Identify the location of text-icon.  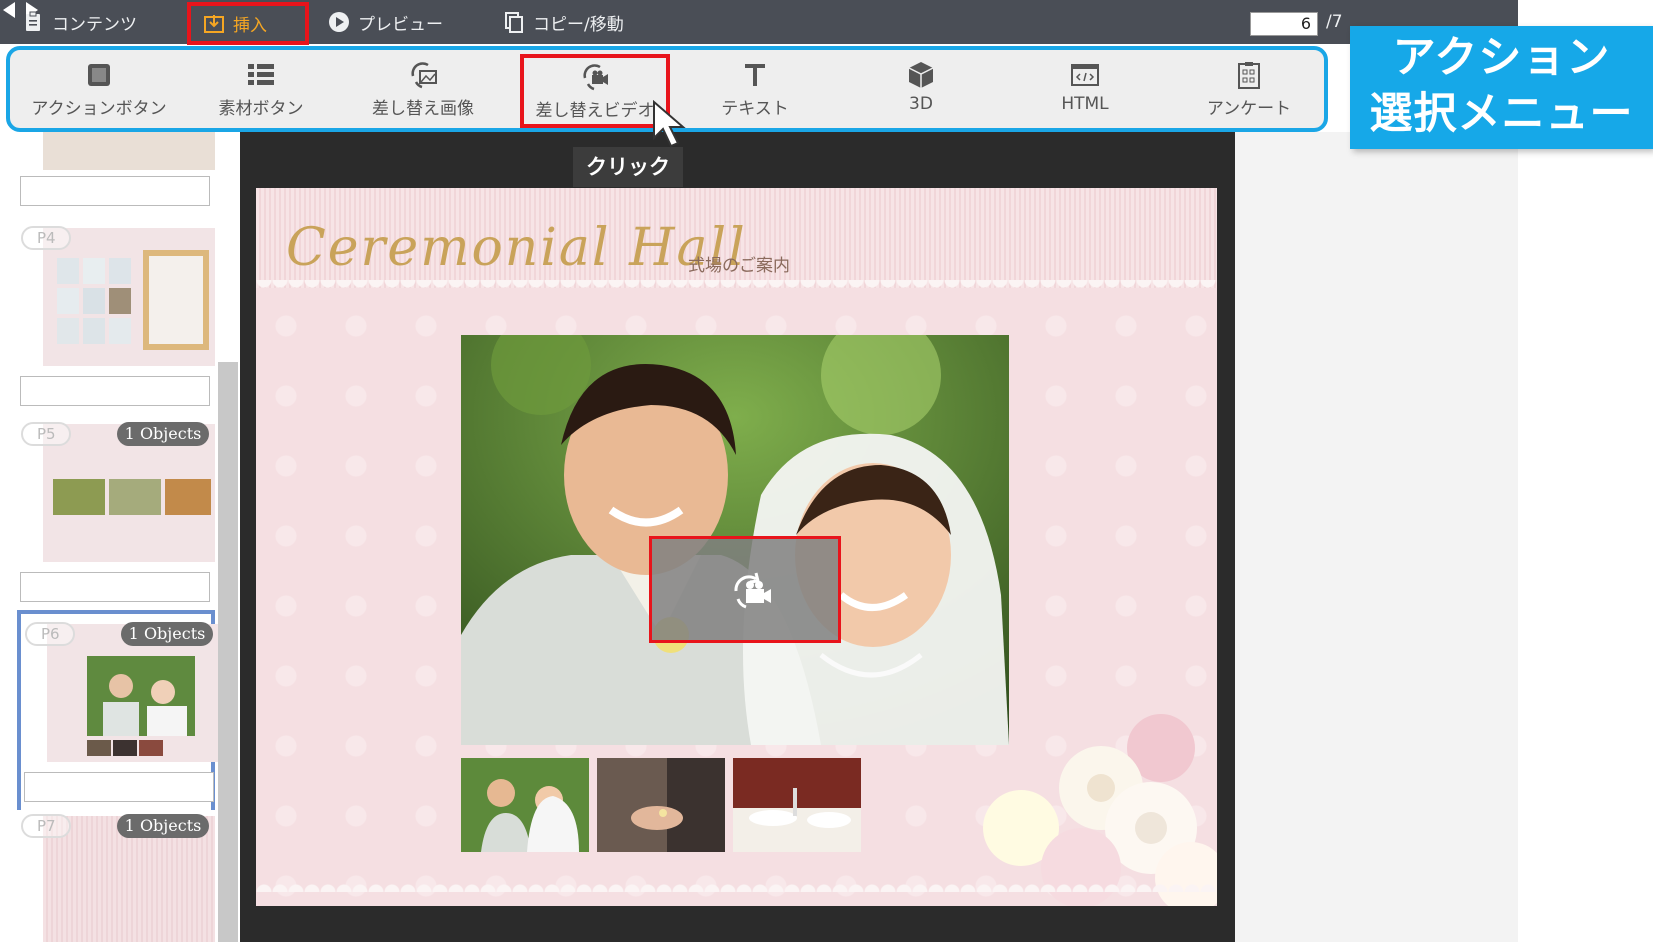
(755, 75).